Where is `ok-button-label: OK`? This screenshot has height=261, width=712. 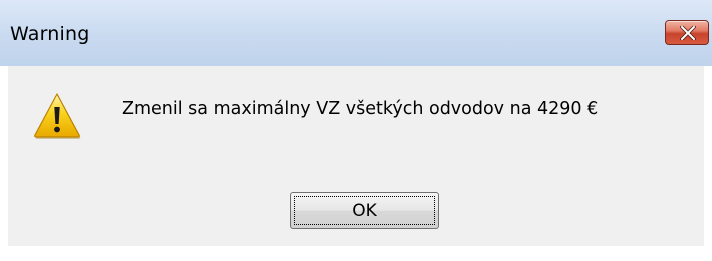 ok-button-label: OK is located at coordinates (364, 211).